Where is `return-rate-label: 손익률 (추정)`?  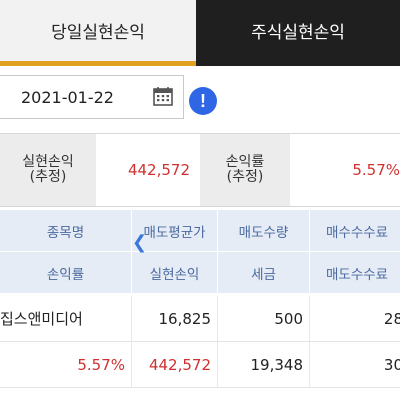 return-rate-label: 손익률 (추정) is located at coordinates (245, 170).